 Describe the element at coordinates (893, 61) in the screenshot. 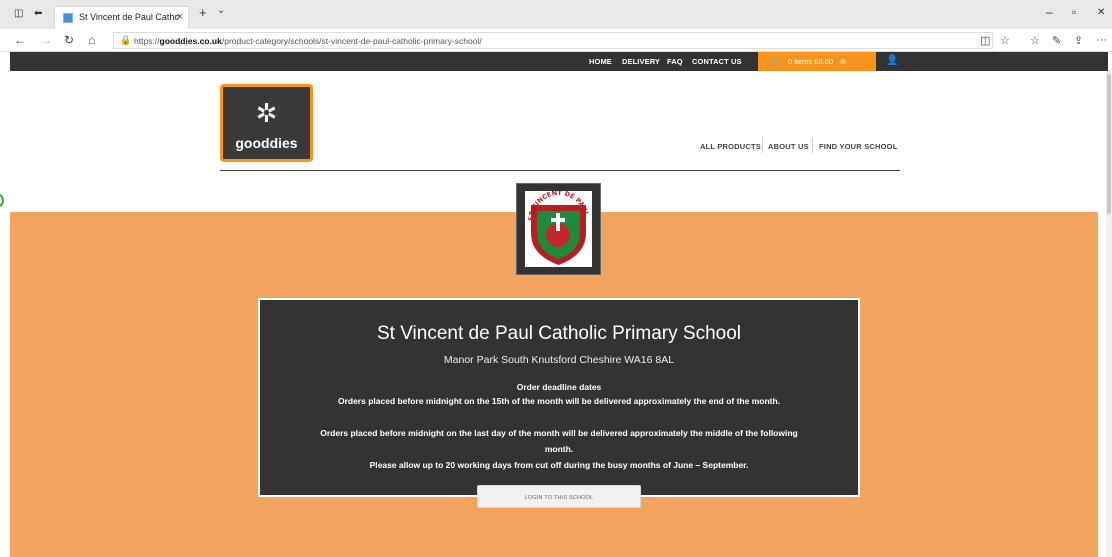

I see `user-icon: 👤` at that location.